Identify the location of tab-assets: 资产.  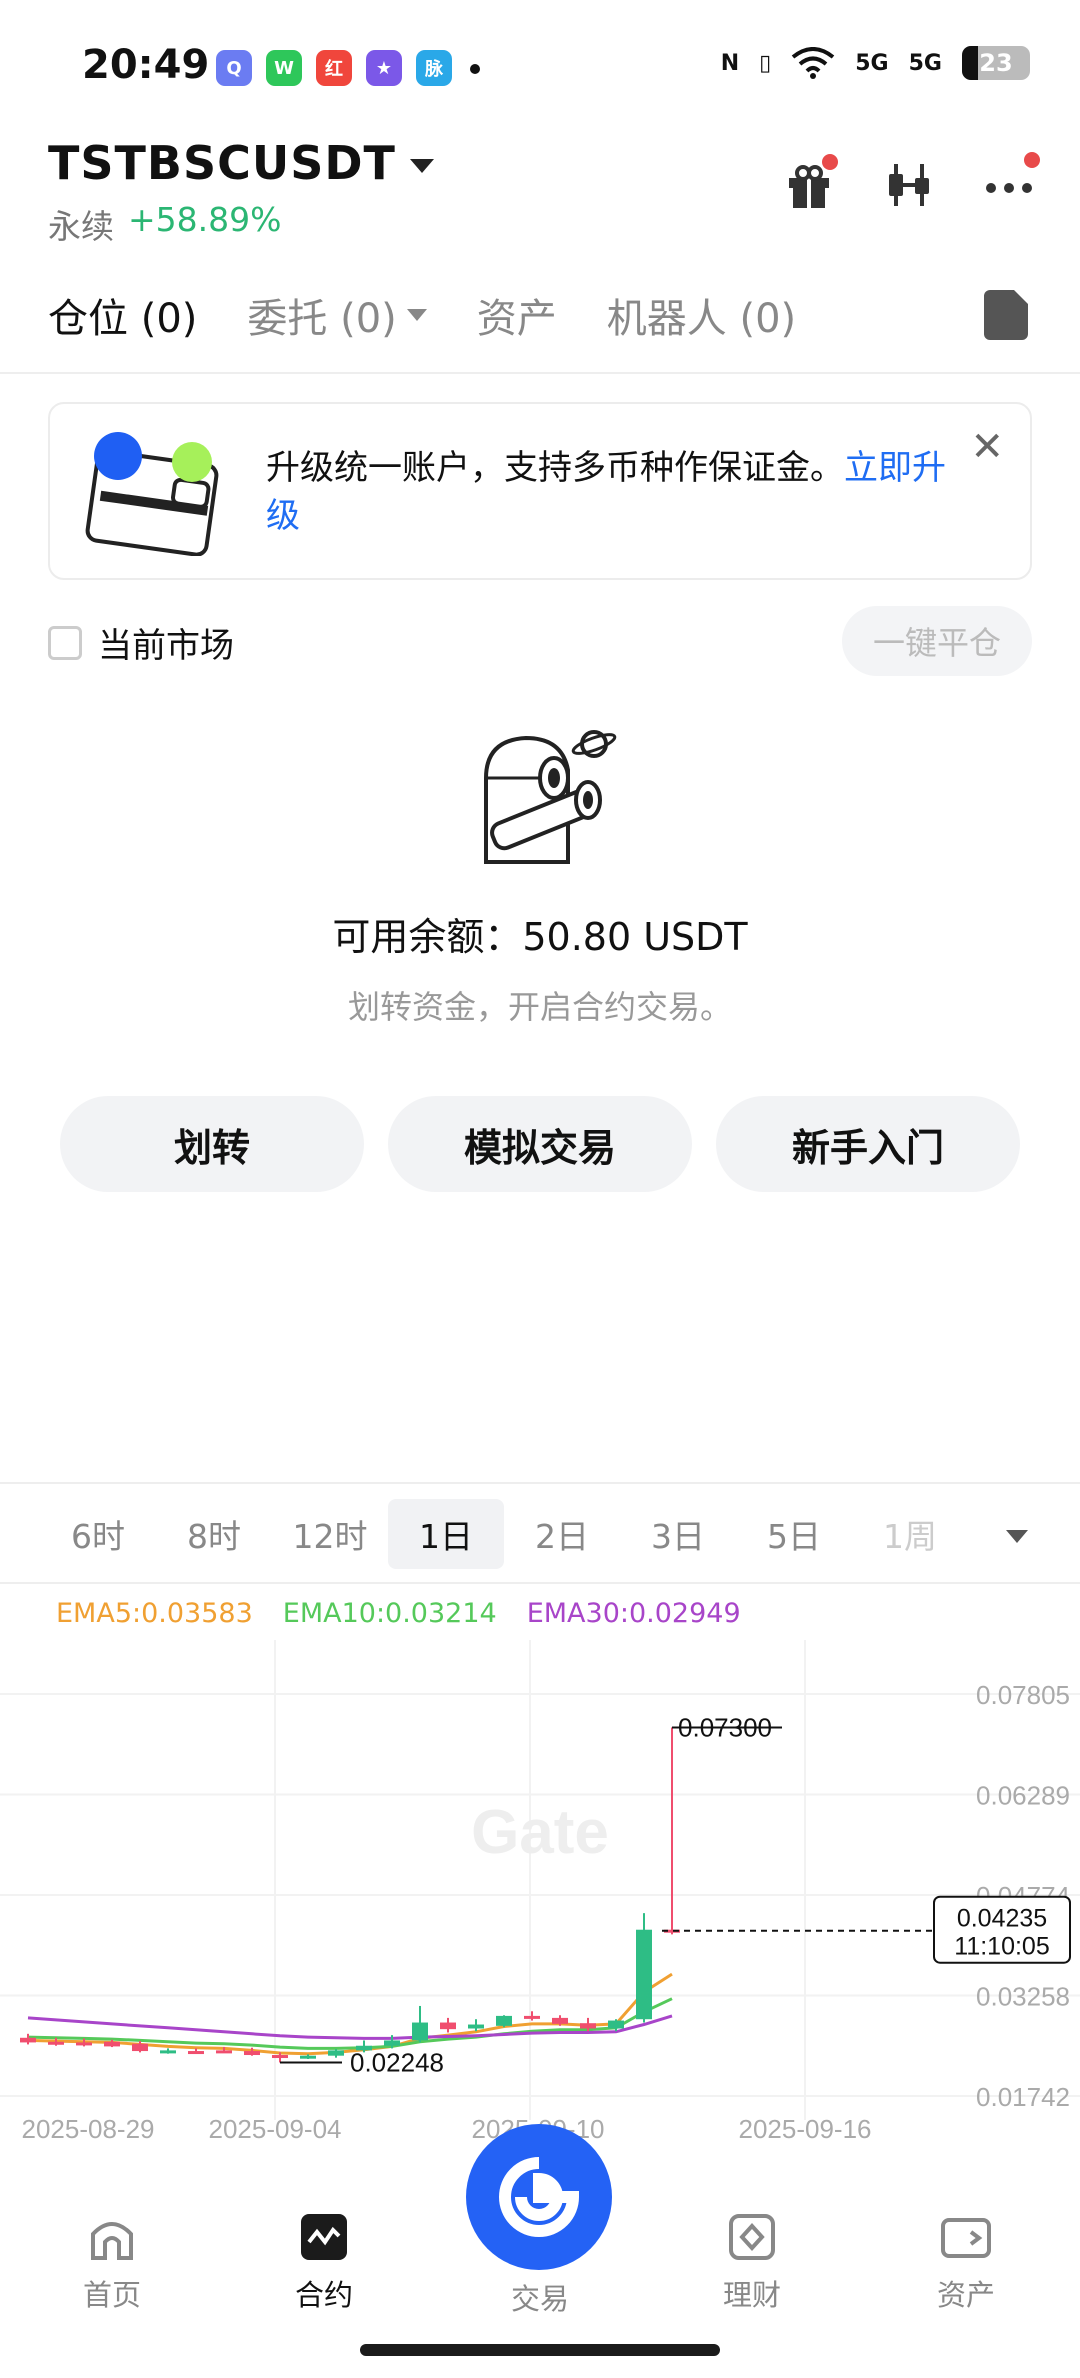
(517, 315).